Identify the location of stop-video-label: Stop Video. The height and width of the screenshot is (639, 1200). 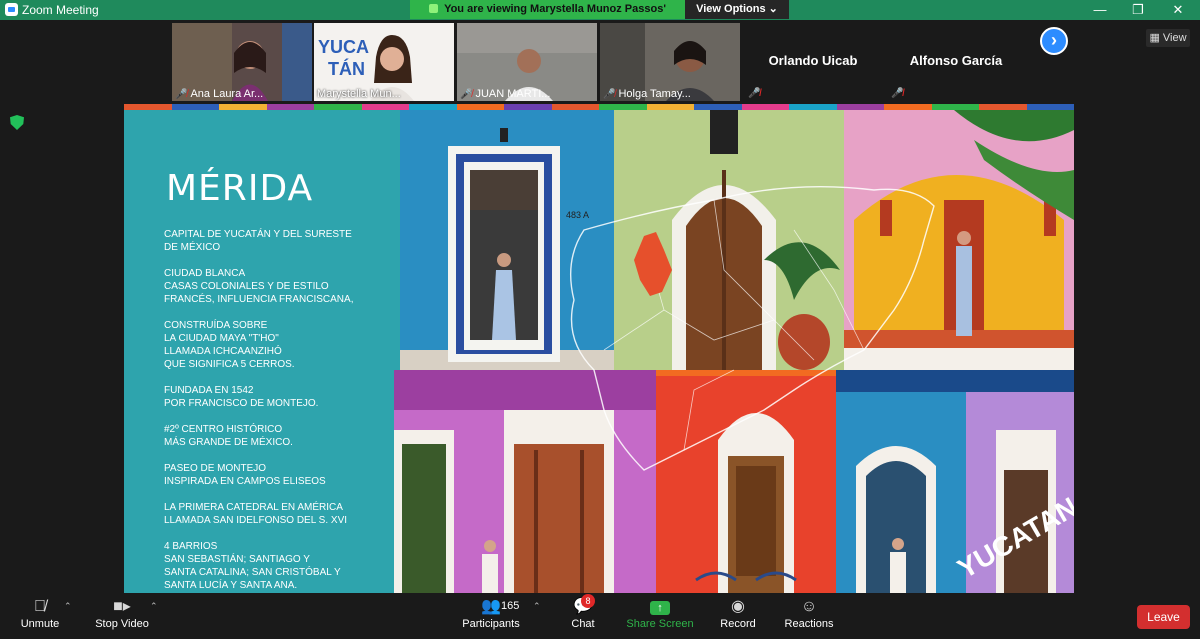
(122, 624).